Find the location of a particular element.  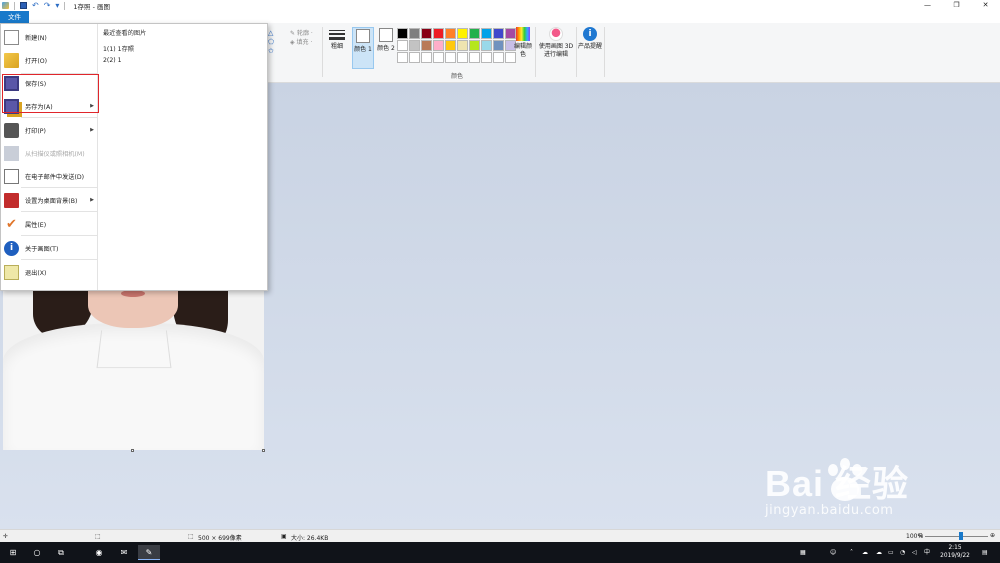

search-icon: ○ is located at coordinates (37, 552).